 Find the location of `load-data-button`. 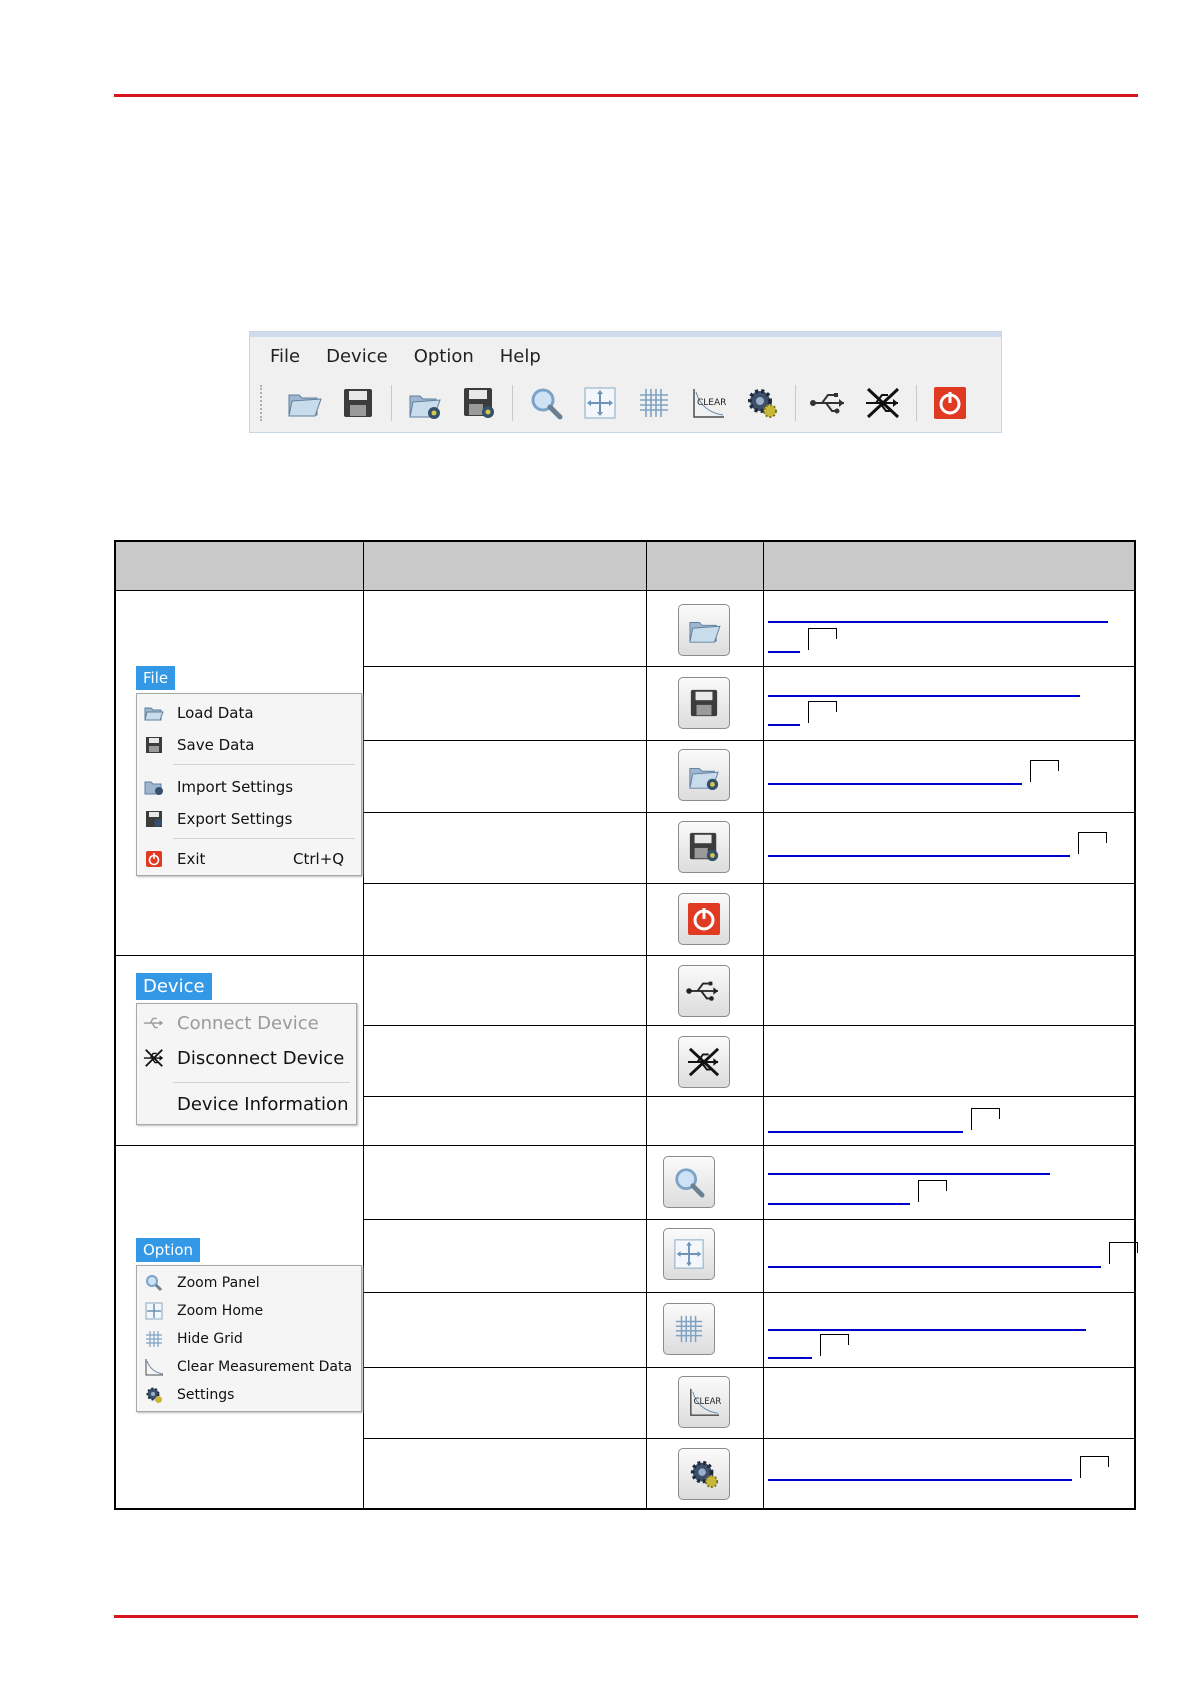

load-data-button is located at coordinates (704, 630).